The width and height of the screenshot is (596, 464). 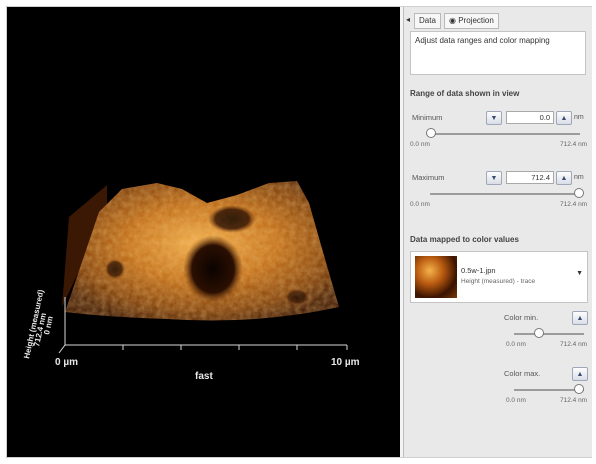 I want to click on color-max-label: Color max., so click(x=522, y=373).